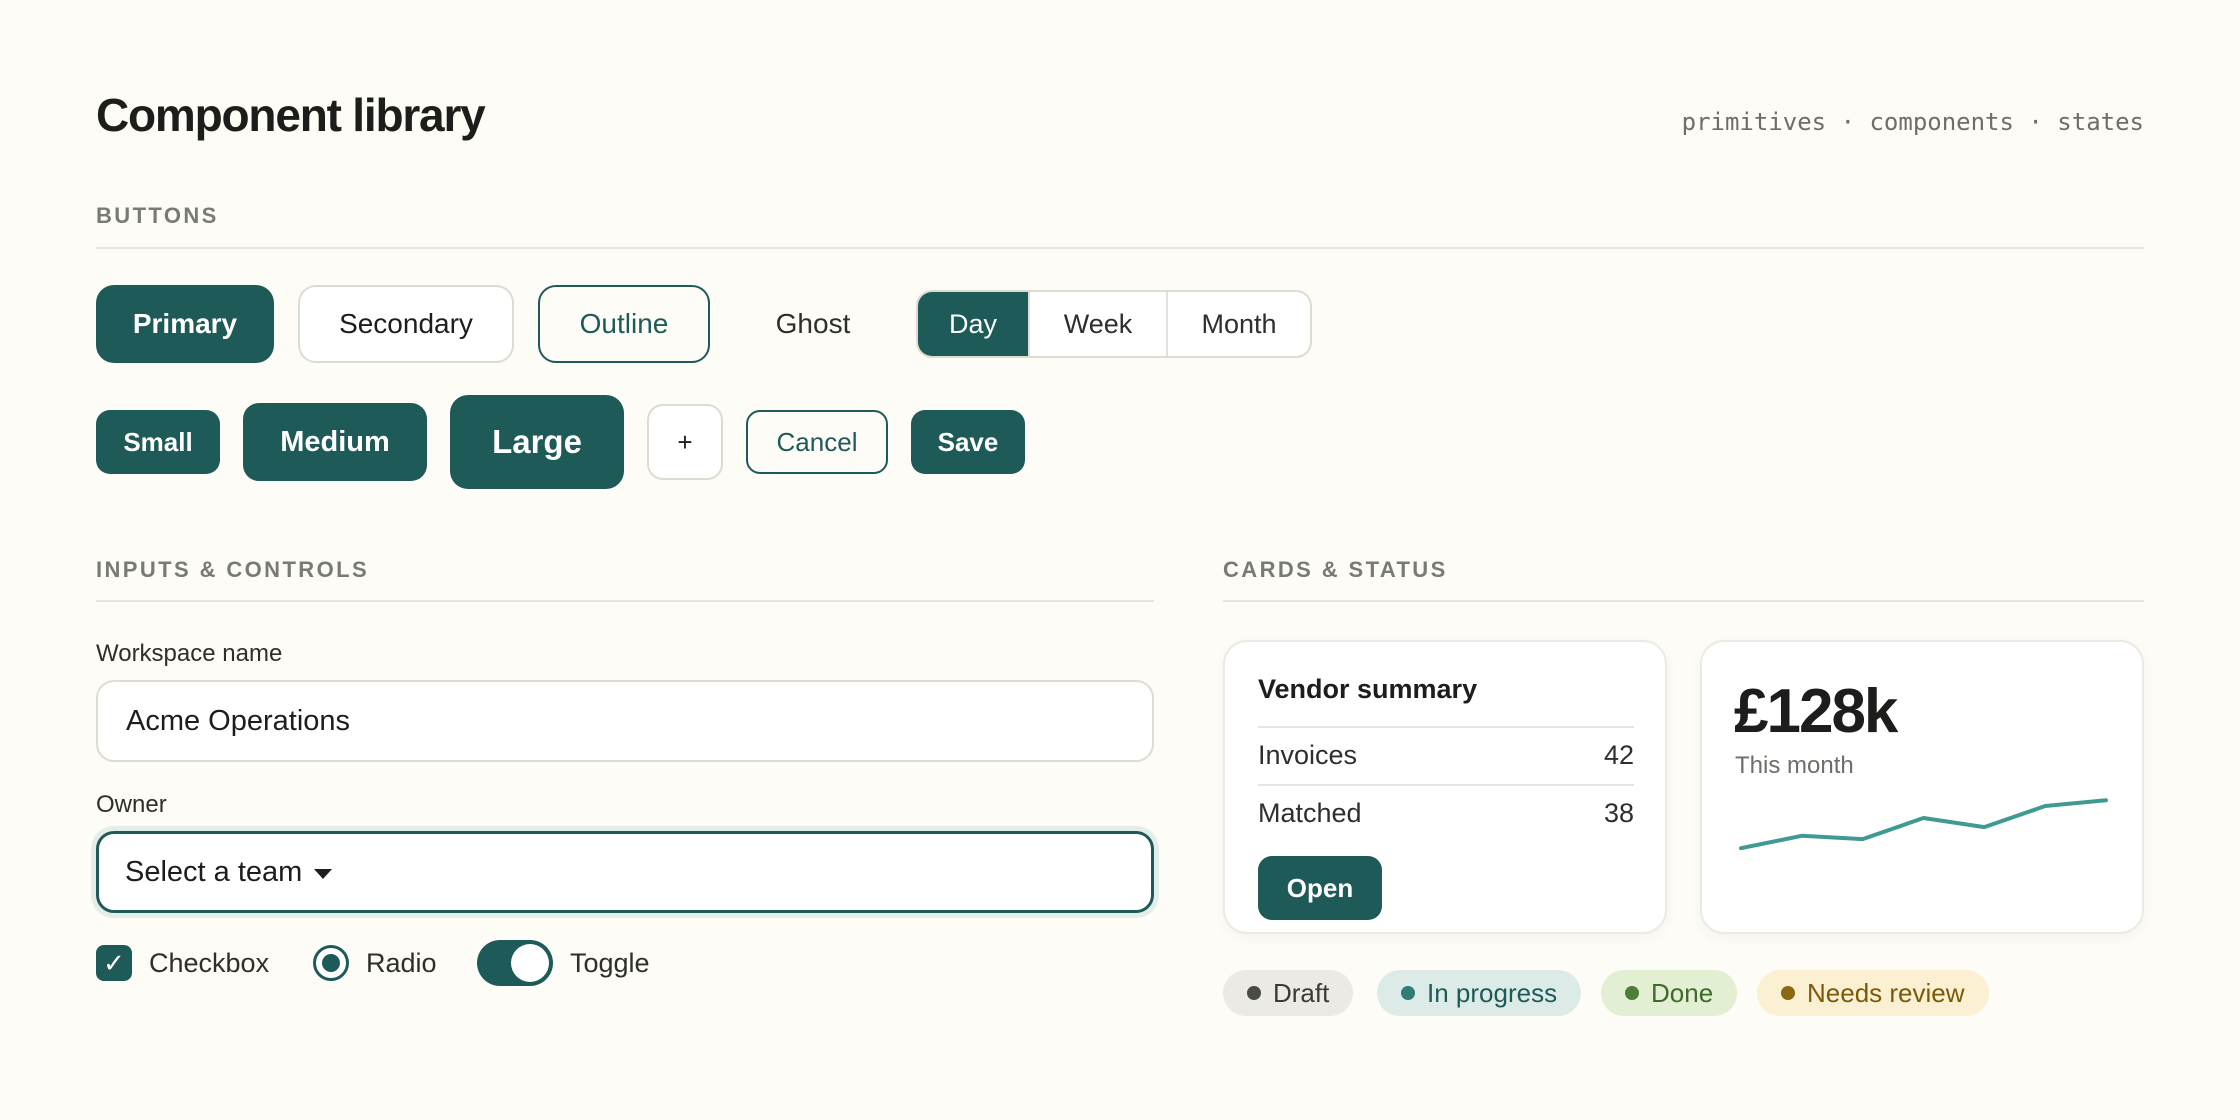 The image size is (2240, 1120). What do you see at coordinates (1310, 813) in the screenshot?
I see `vendor-row-label: Matched` at bounding box center [1310, 813].